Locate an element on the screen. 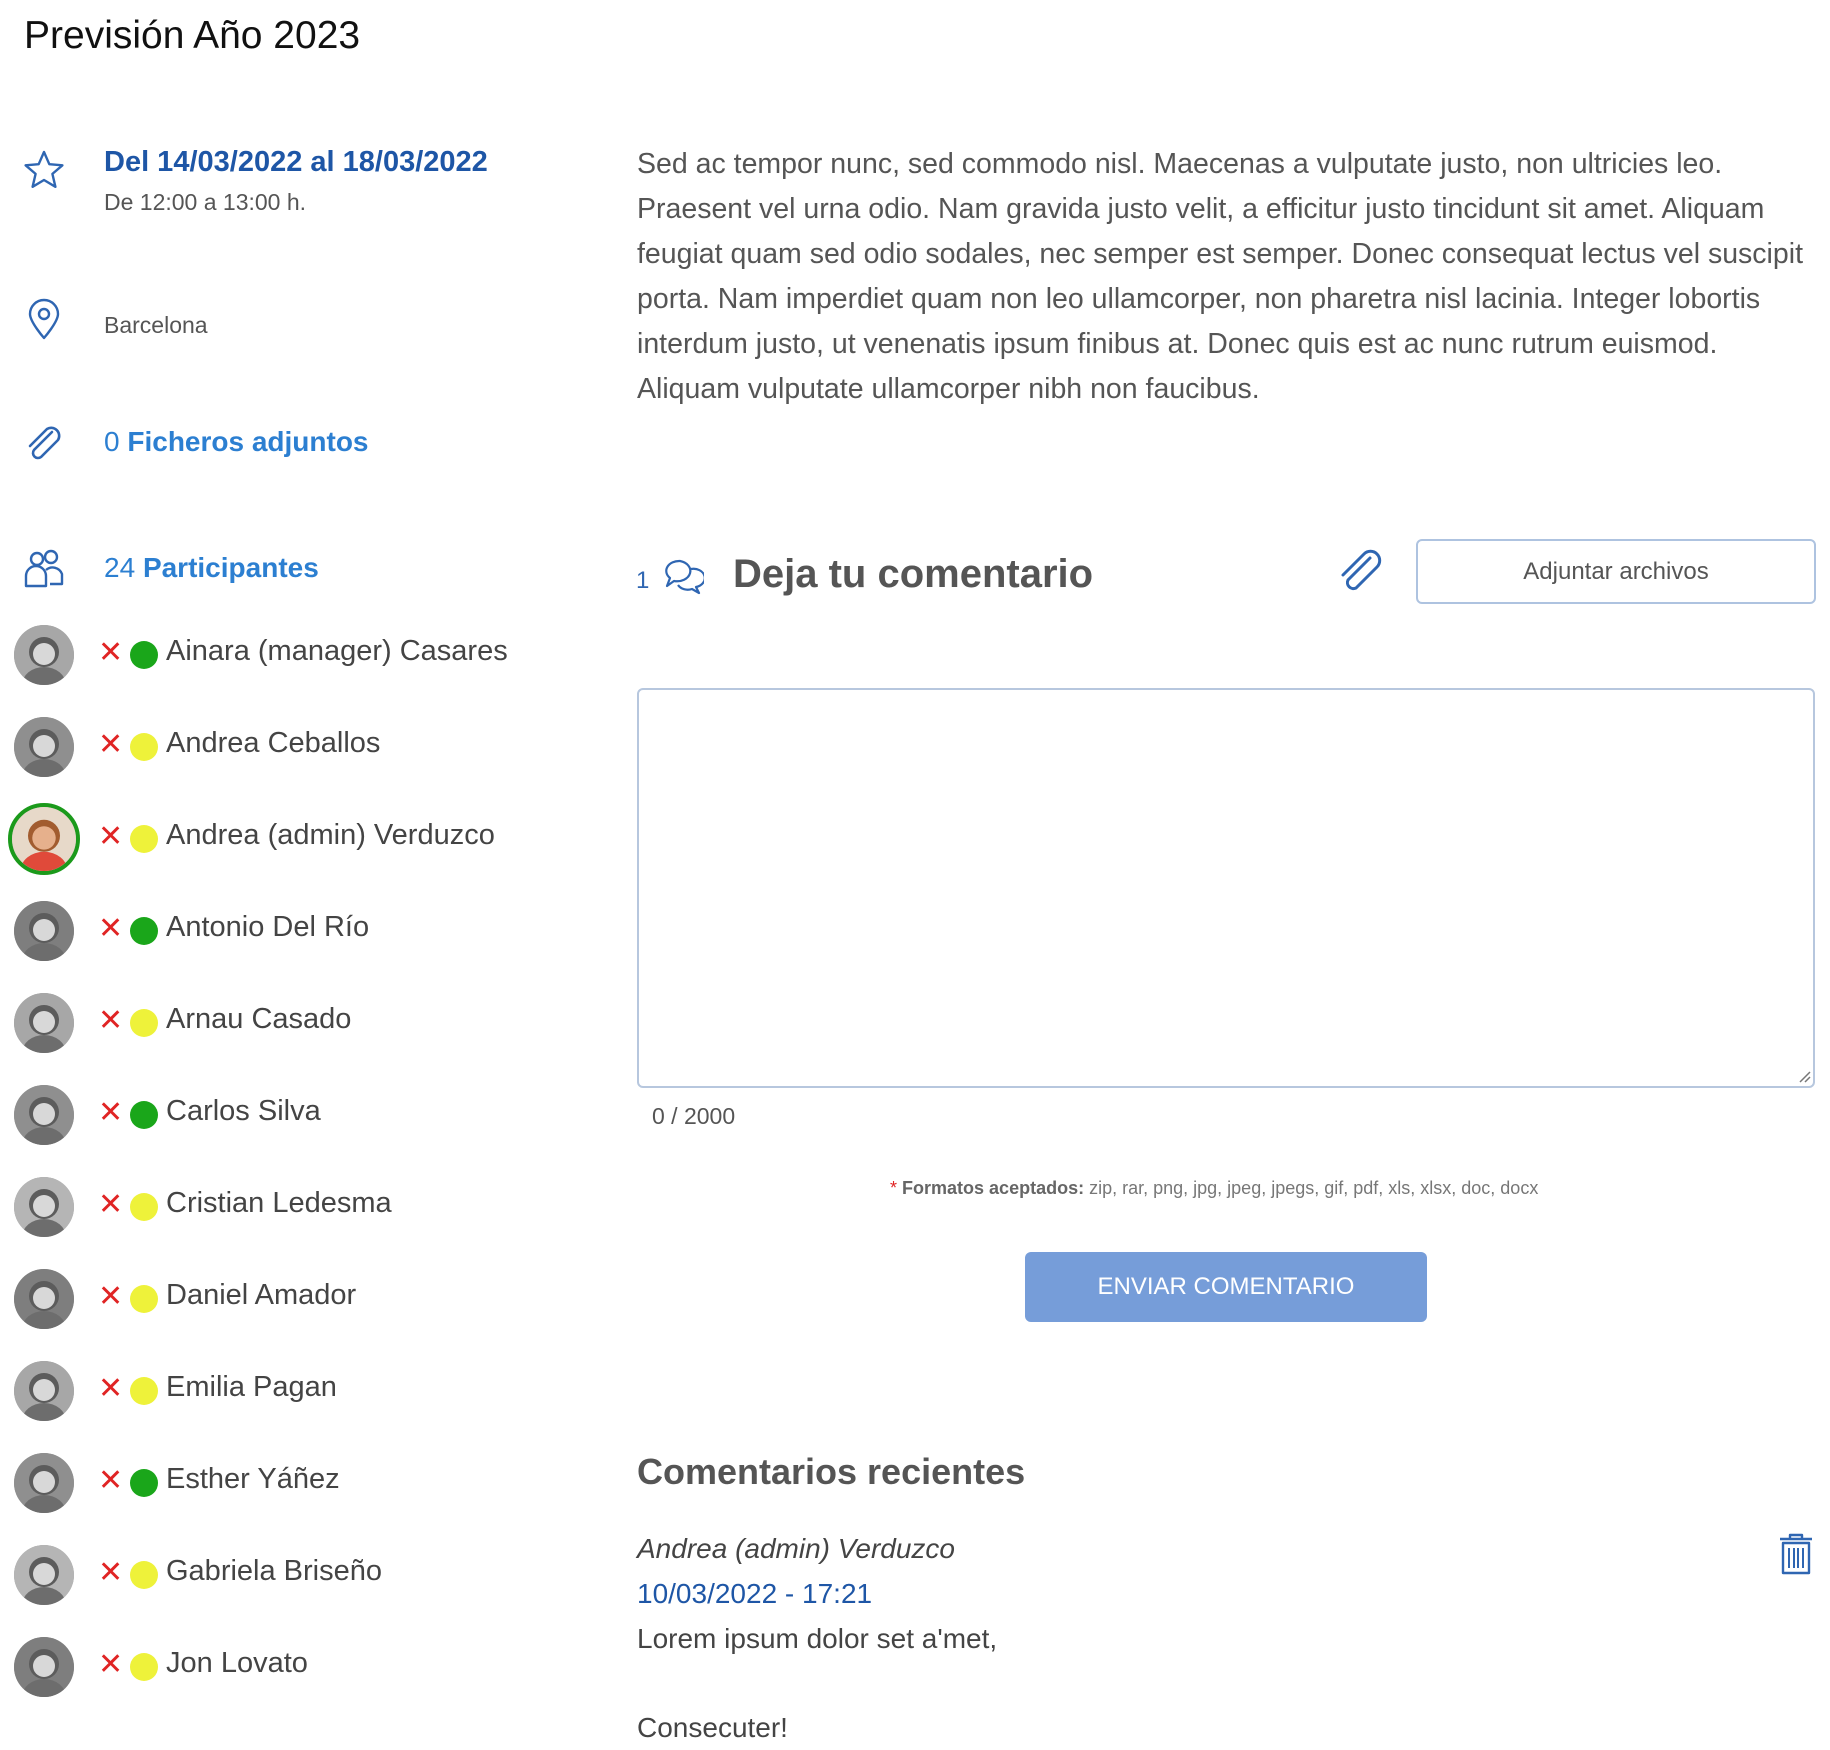 Image resolution: width=1830 pixels, height=1750 pixels. attachments-link: 0 Ficheros adjuntos is located at coordinates (236, 442).